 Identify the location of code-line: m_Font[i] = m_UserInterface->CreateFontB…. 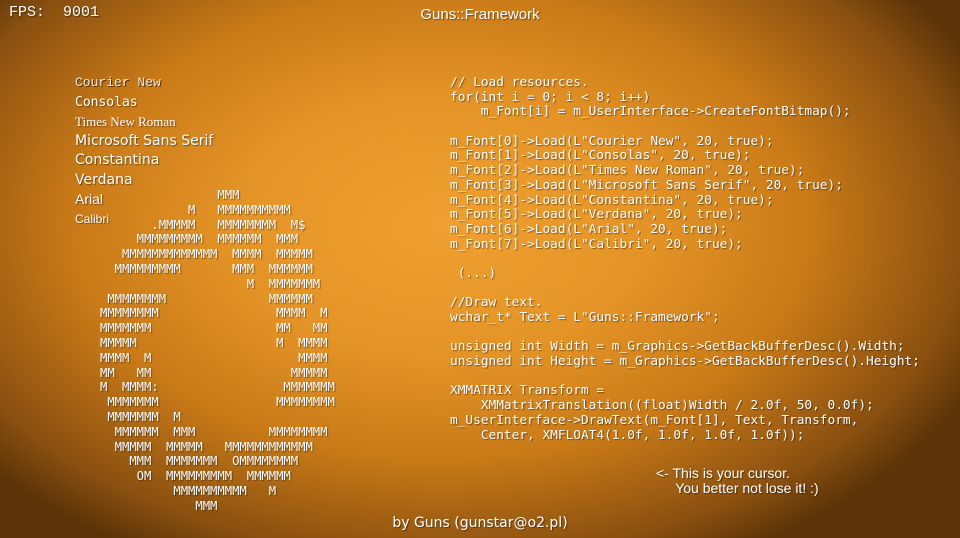
(650, 112).